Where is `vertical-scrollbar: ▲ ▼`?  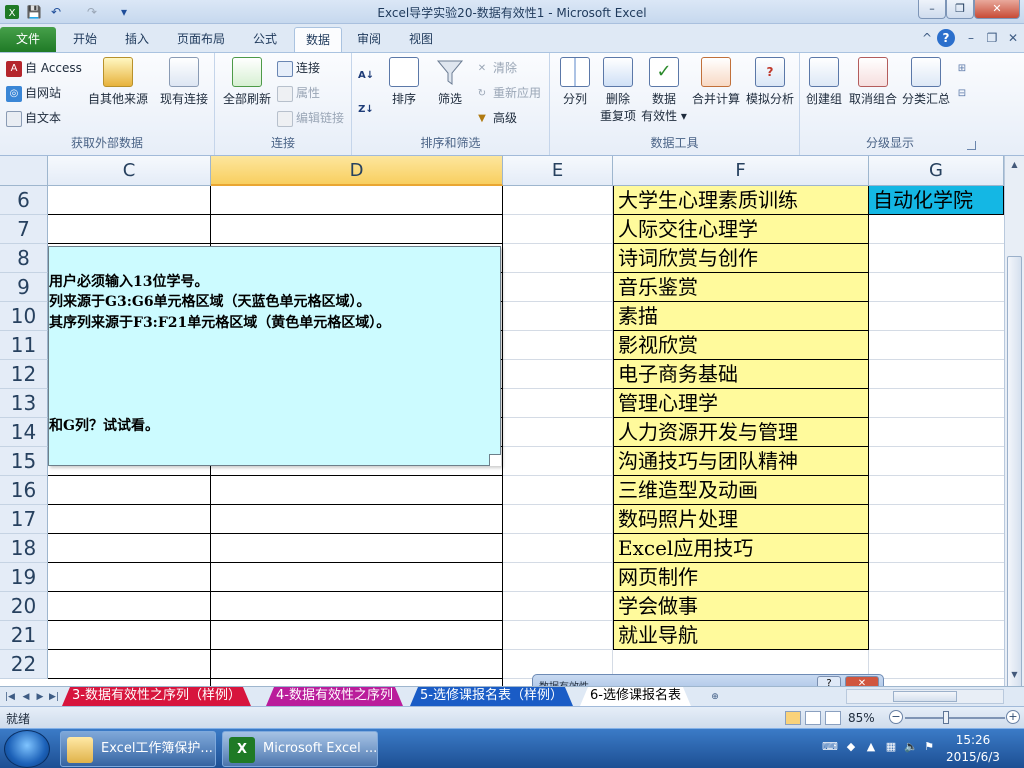
vertical-scrollbar: ▲ ▼ is located at coordinates (1014, 431).